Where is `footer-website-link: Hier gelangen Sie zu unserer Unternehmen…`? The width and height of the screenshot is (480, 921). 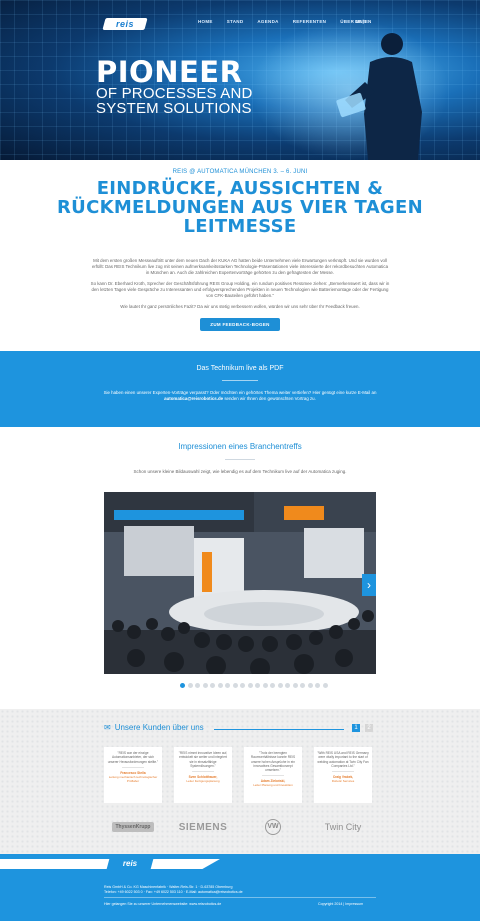
footer-website-link: Hier gelangen Sie zu unserer Unternehmen… is located at coordinates (162, 904).